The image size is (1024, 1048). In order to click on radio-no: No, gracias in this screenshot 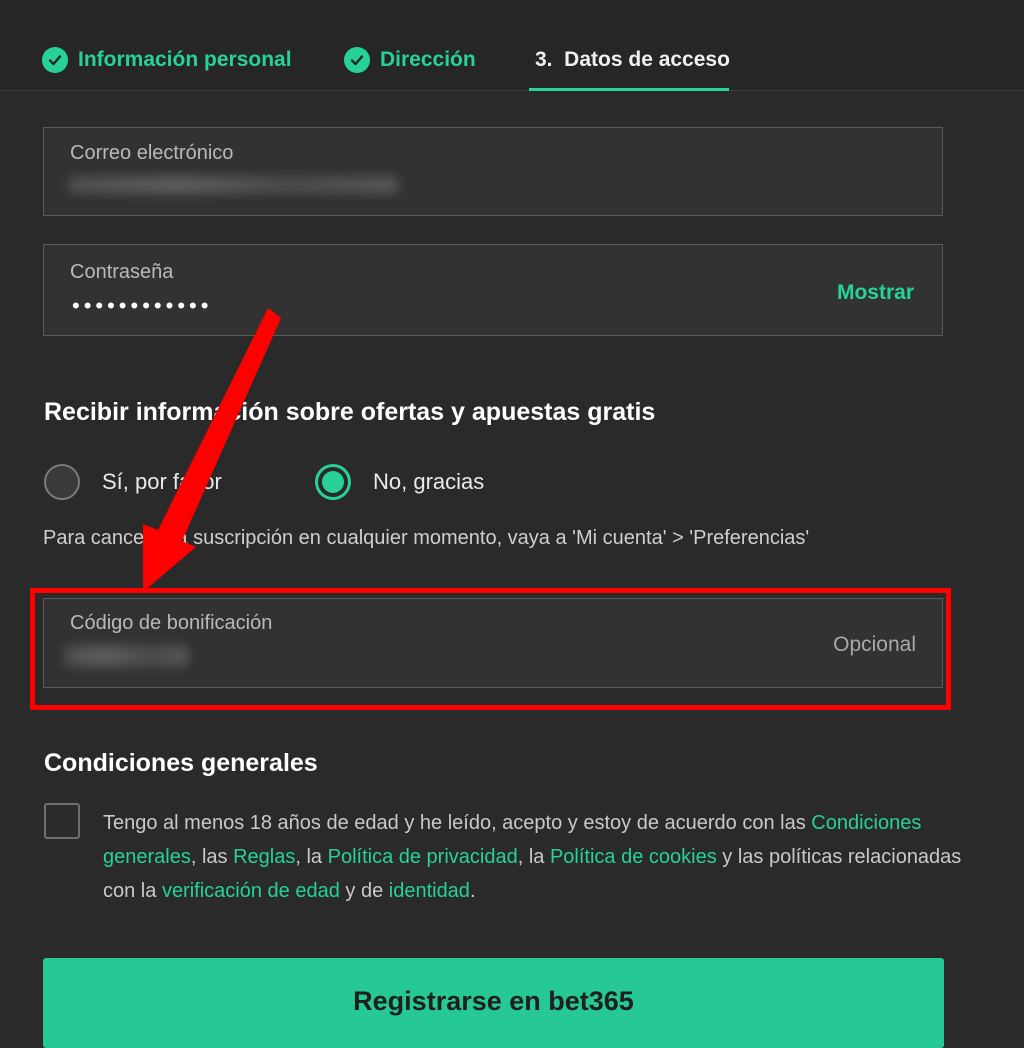, I will do `click(399, 482)`.